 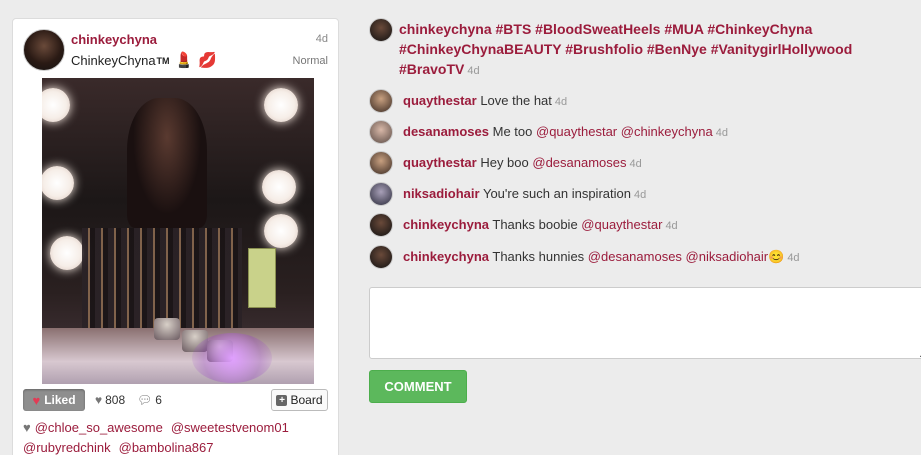 What do you see at coordinates (163, 60) in the screenshot?
I see `trademark-text: TM` at bounding box center [163, 60].